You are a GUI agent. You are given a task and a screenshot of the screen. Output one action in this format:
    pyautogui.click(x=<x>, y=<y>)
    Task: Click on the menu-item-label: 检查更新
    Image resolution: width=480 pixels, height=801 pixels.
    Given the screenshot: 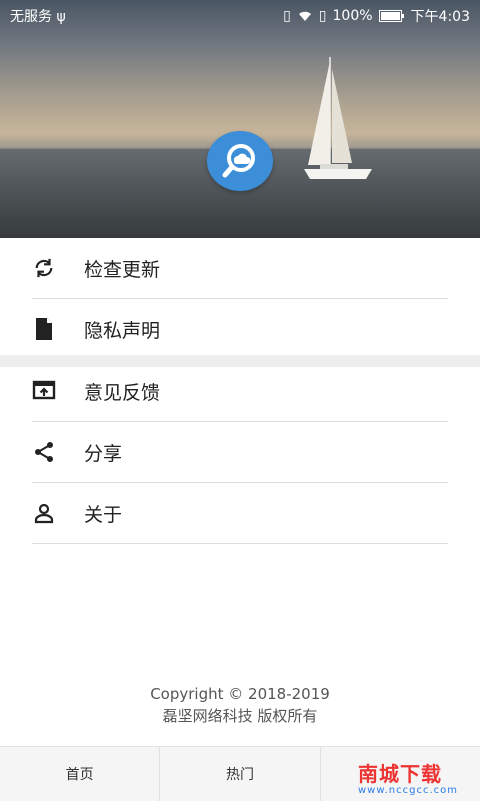 What is the action you would take?
    pyautogui.click(x=122, y=269)
    